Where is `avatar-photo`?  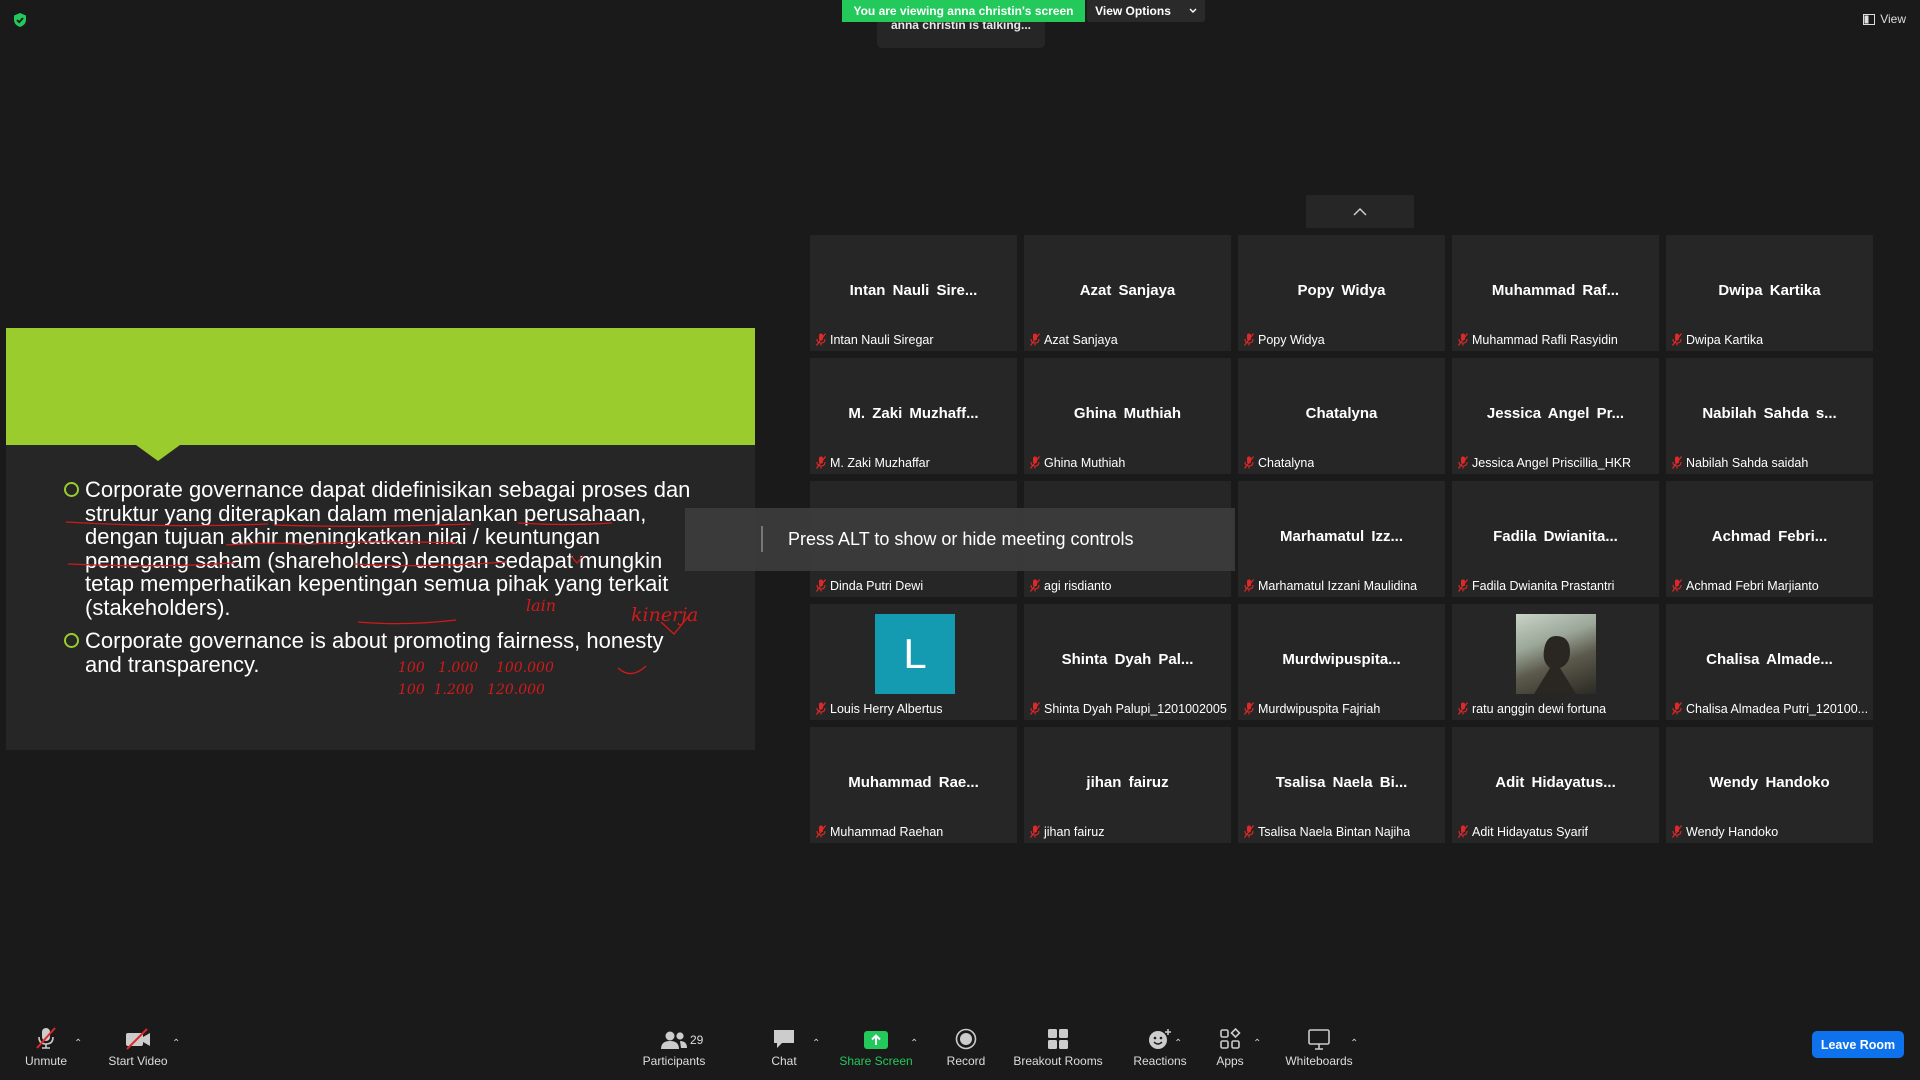
avatar-photo is located at coordinates (1556, 654).